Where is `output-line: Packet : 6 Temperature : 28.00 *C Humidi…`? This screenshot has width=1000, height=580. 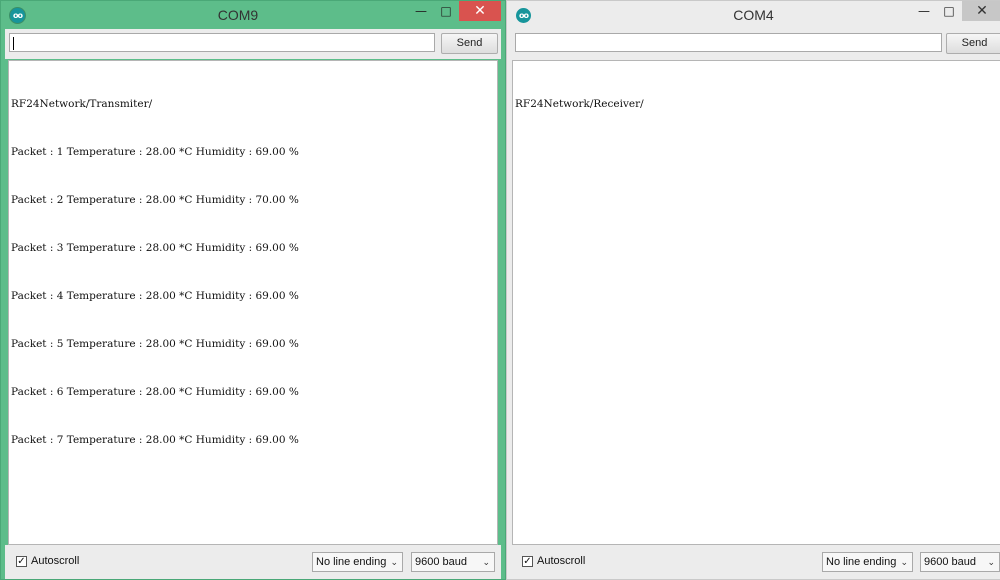 output-line: Packet : 6 Temperature : 28.00 *C Humidi… is located at coordinates (155, 392).